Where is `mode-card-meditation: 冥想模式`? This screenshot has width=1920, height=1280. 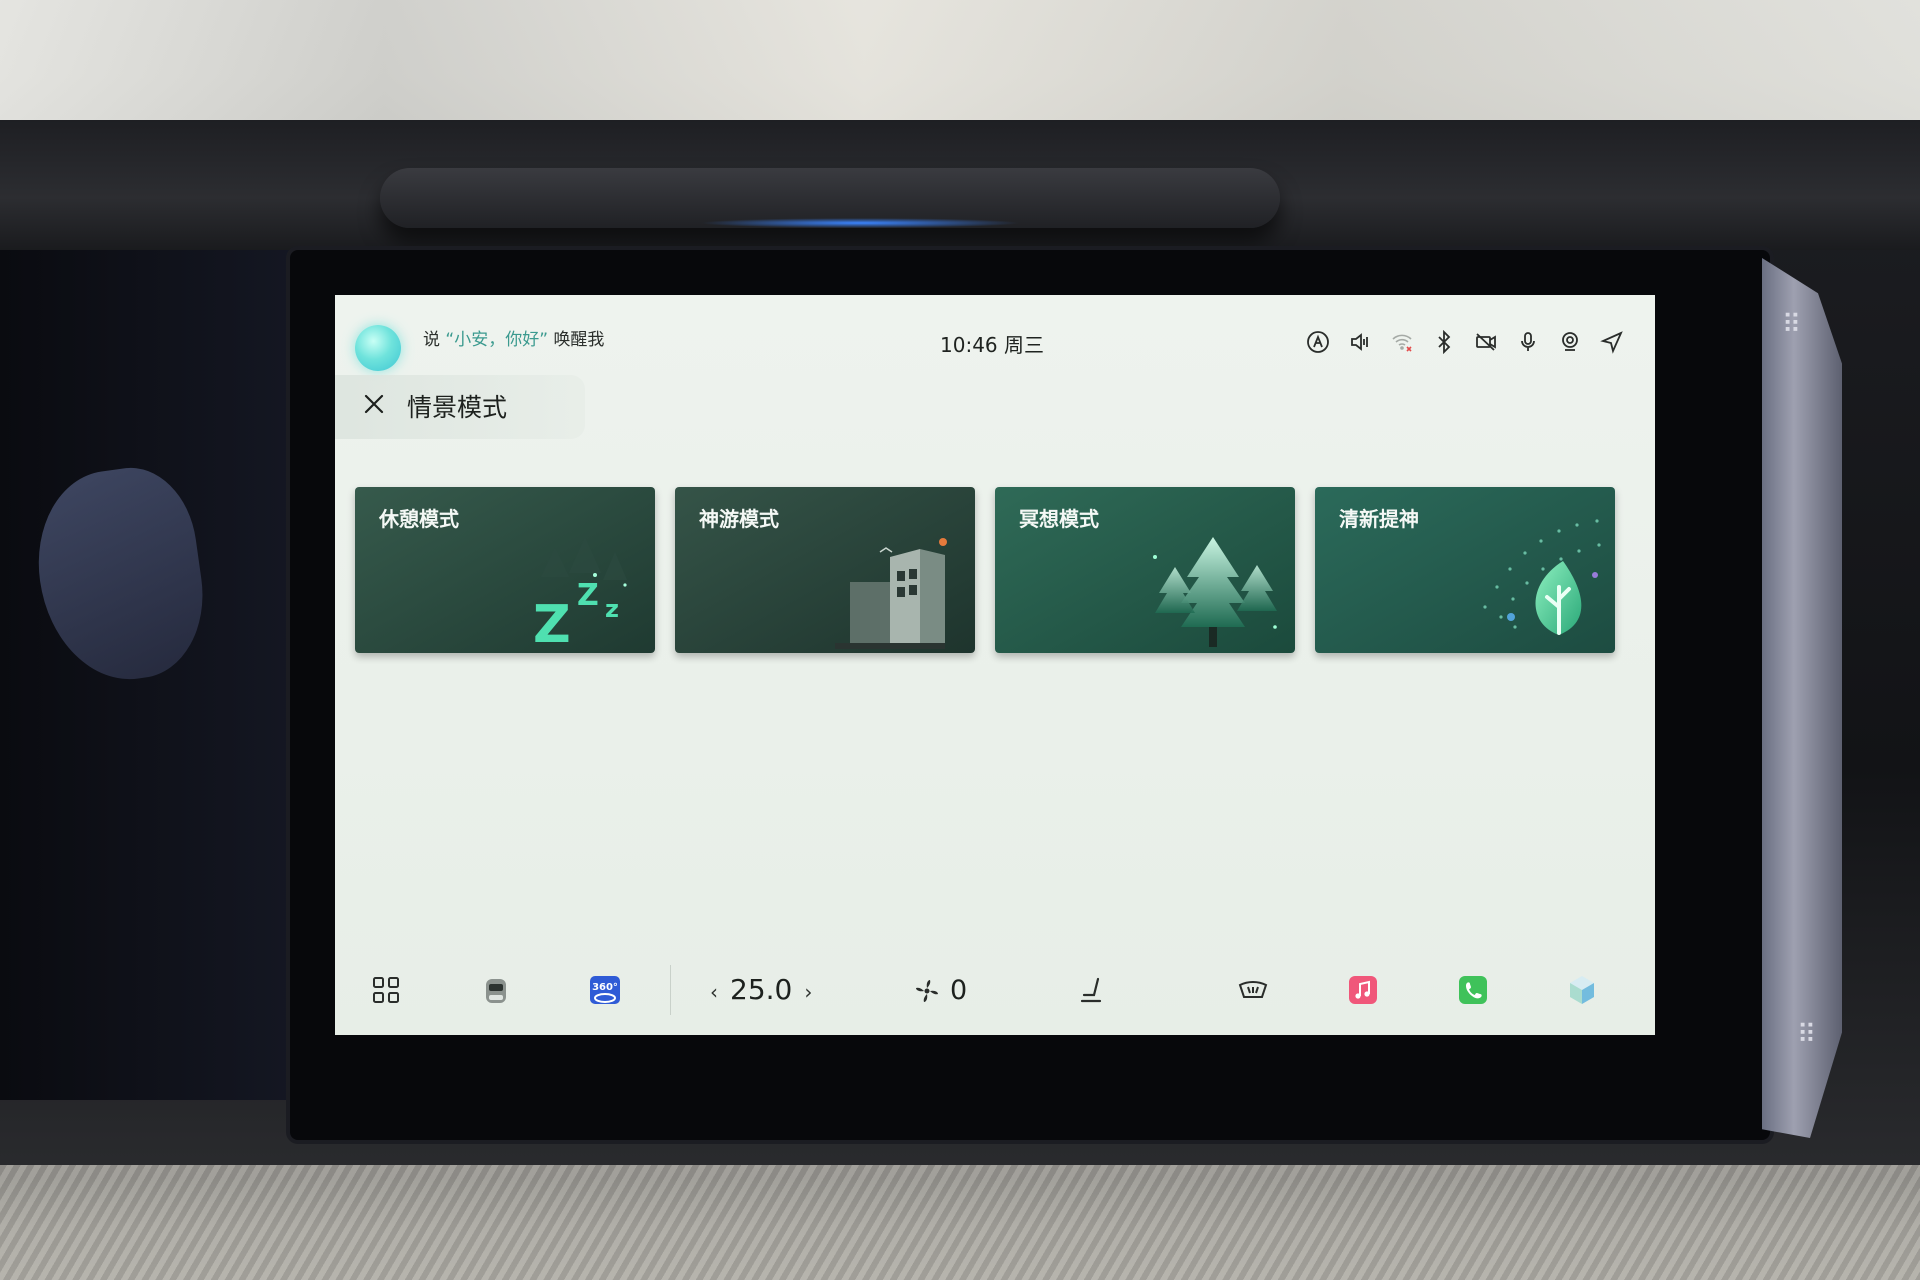 mode-card-meditation: 冥想模式 is located at coordinates (1145, 570).